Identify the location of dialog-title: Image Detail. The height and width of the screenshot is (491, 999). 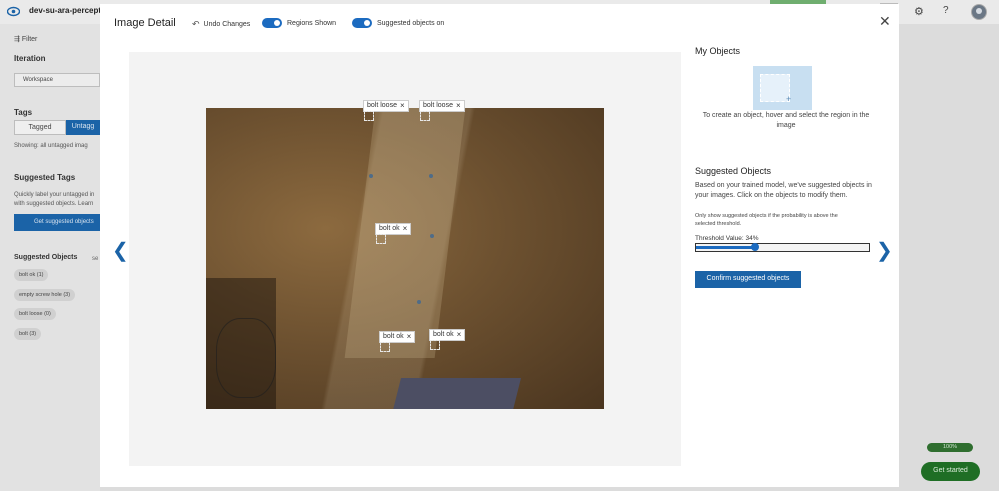
(145, 23).